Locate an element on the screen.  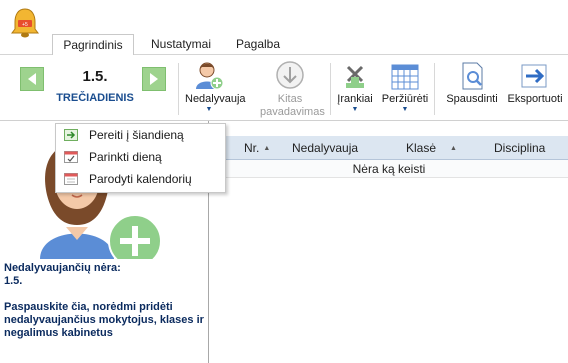
goto-today-icon is located at coordinates (71, 135).